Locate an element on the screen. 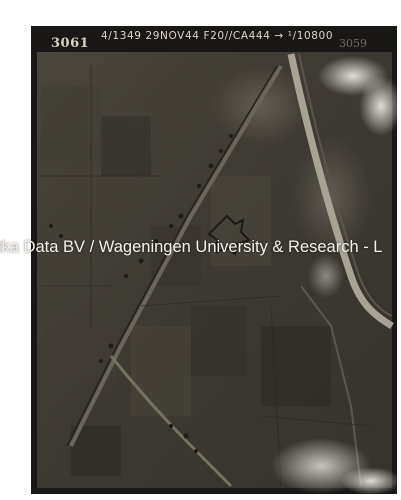  frame-number-faint: 3059 is located at coordinates (353, 43).